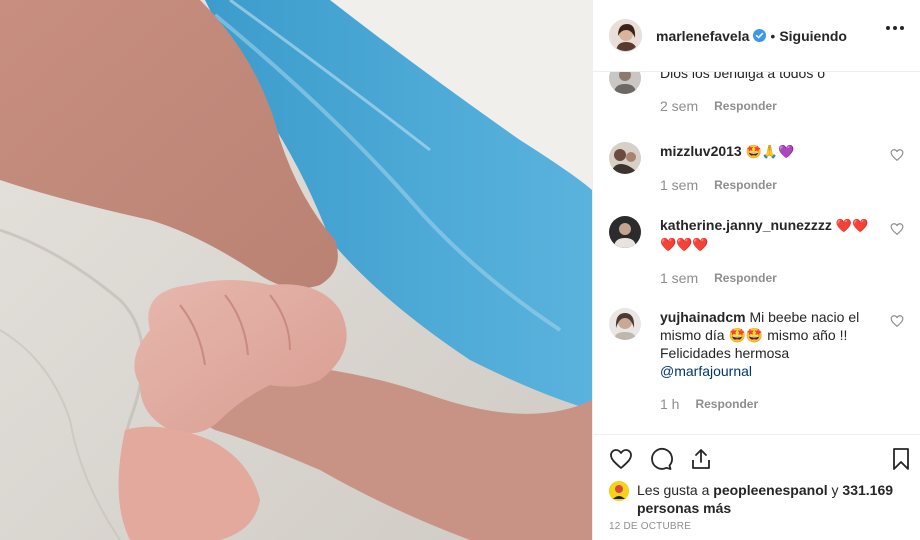 The image size is (920, 540). What do you see at coordinates (742, 76) in the screenshot?
I see `comment-body: Dios los bendiga a todos o` at bounding box center [742, 76].